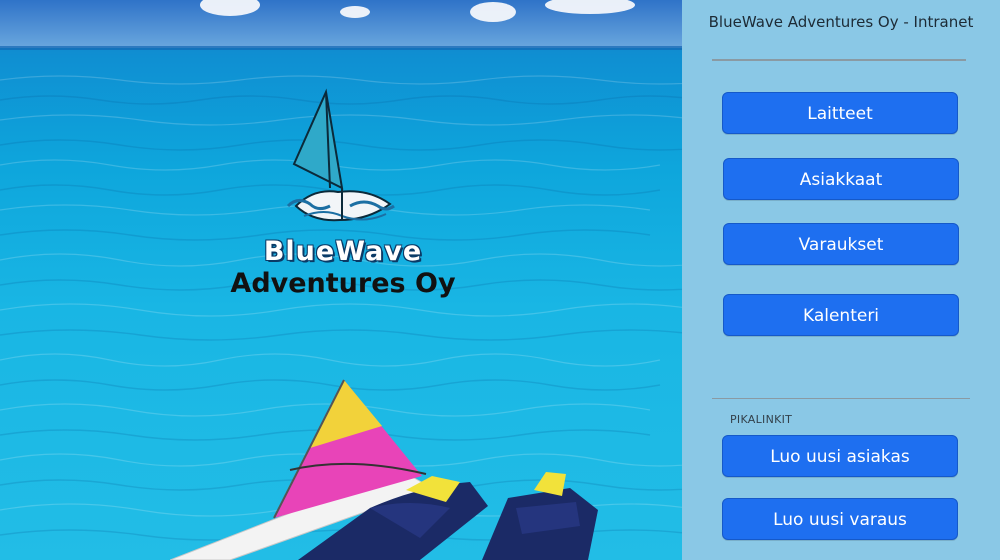  Describe the element at coordinates (384, 469) in the screenshot. I see `watercraft-illustration` at that location.